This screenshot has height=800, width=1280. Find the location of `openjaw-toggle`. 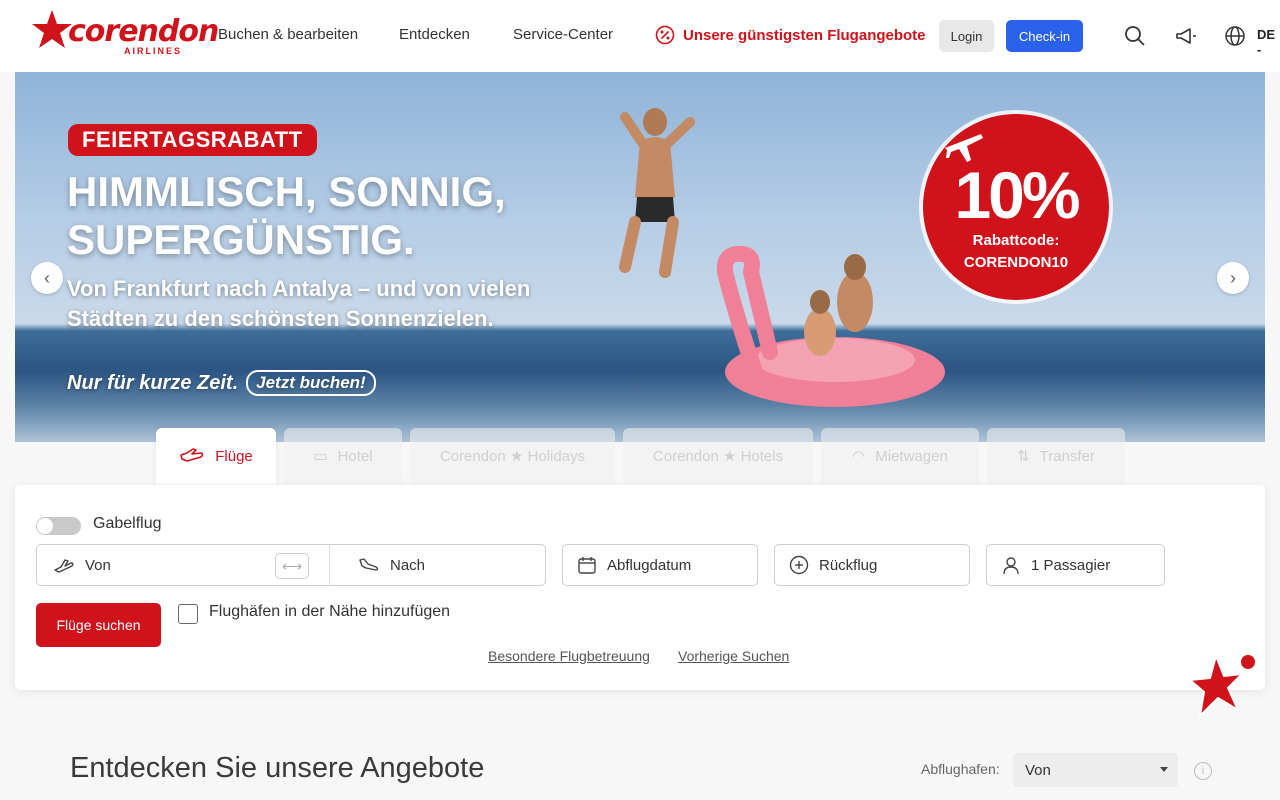

openjaw-toggle is located at coordinates (58, 526).